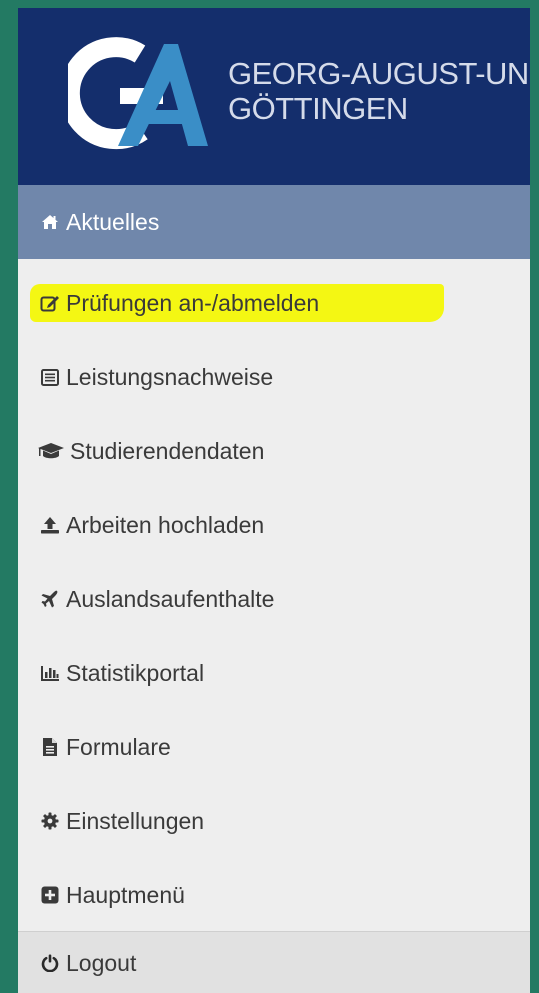  I want to click on sidebar-item-leistungsnachweise: Leistungsnachweise, so click(274, 377).